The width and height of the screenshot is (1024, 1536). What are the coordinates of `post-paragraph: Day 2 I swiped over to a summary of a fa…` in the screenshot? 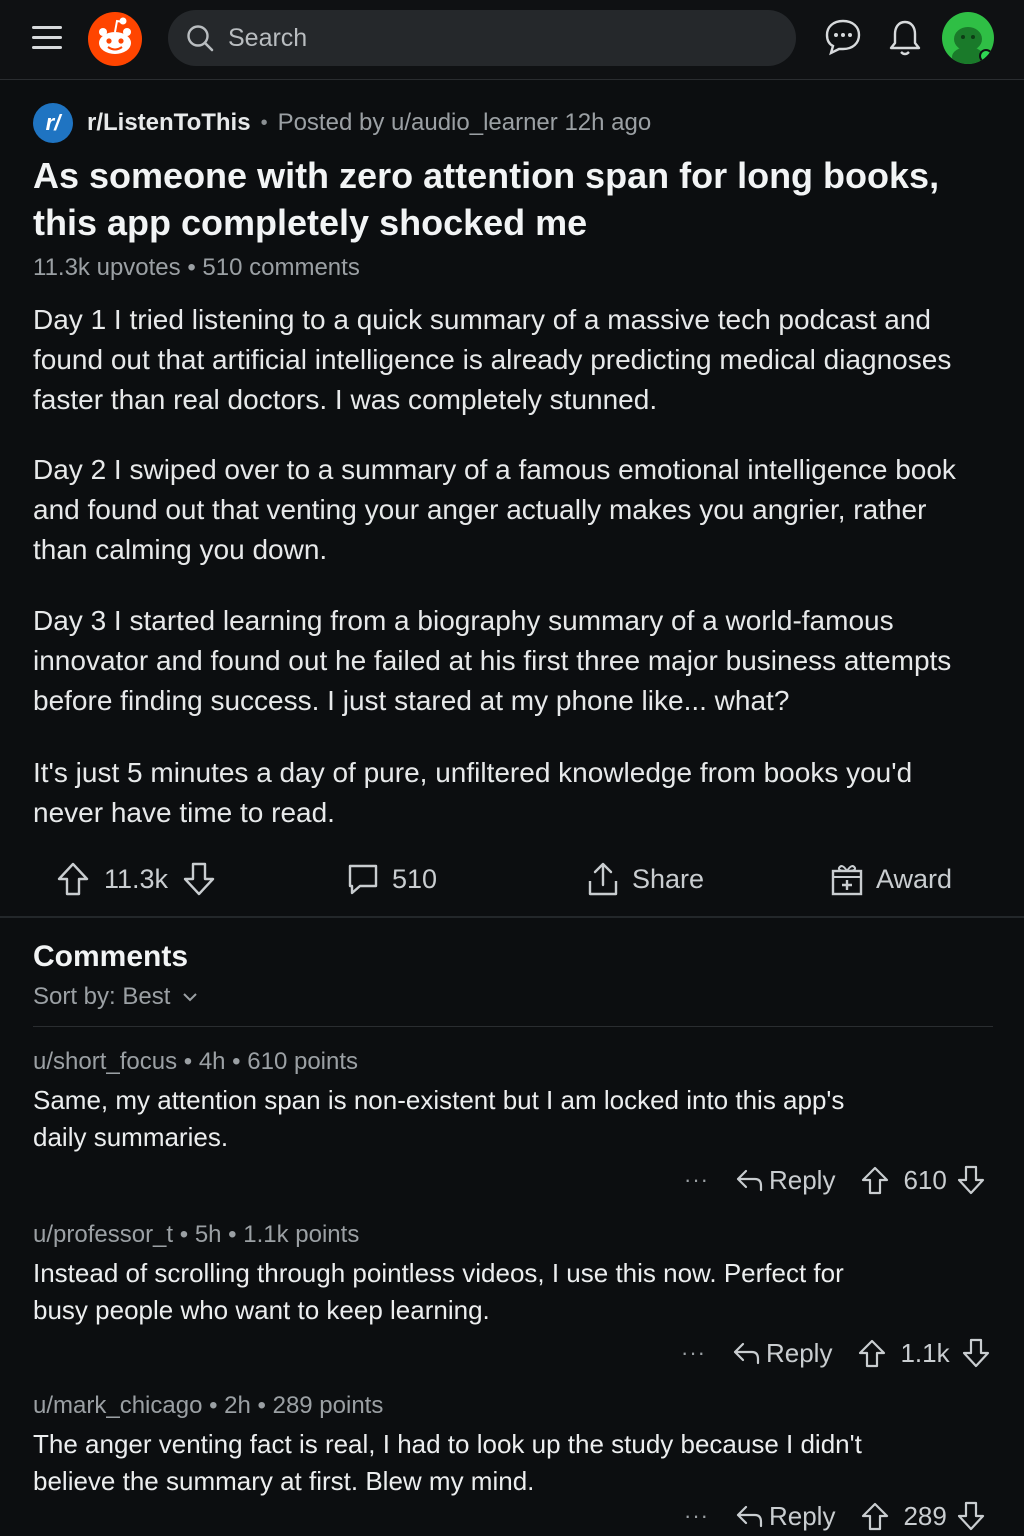 It's located at (494, 509).